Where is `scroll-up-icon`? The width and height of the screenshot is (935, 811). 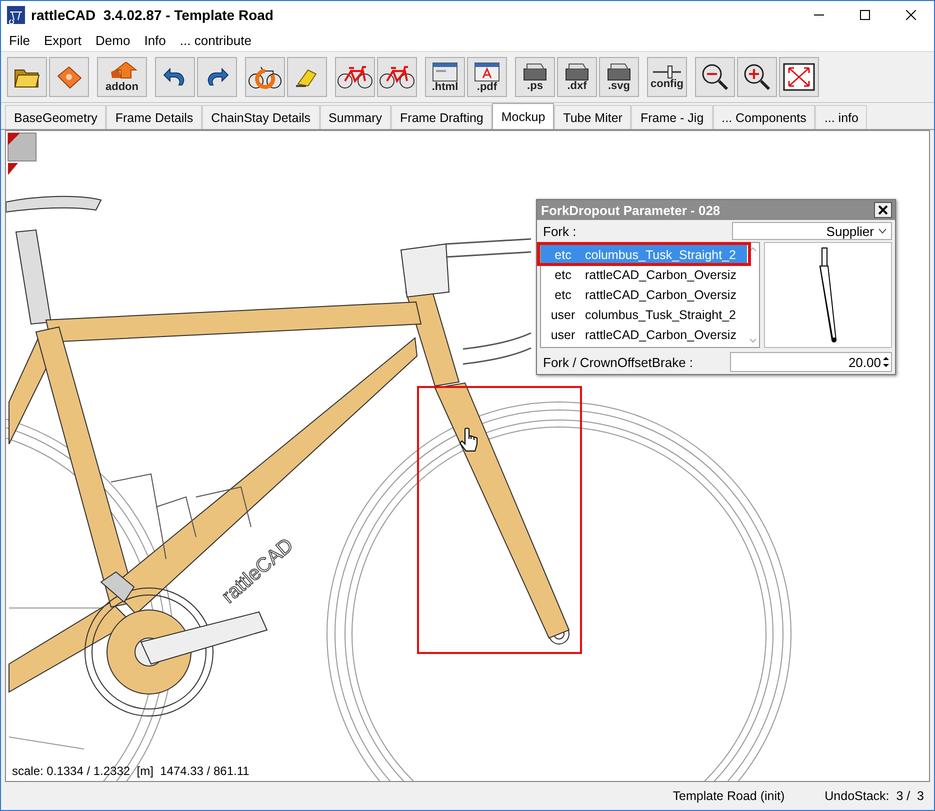
scroll-up-icon is located at coordinates (753, 249).